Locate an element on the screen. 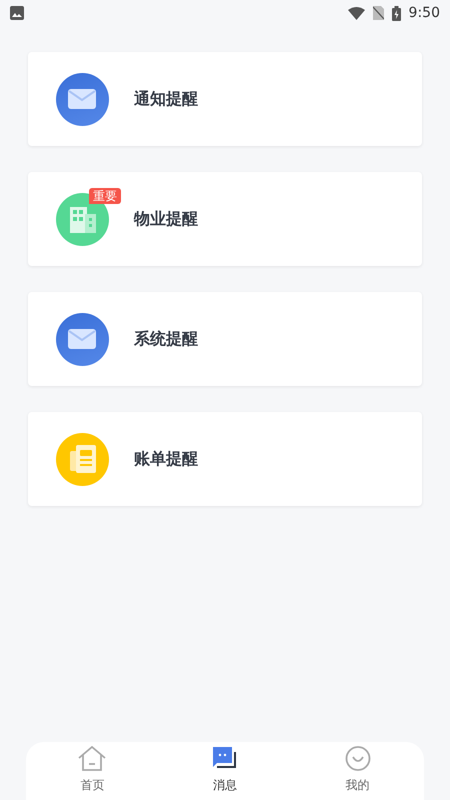  nav-tab: 首页 is located at coordinates (92, 771).